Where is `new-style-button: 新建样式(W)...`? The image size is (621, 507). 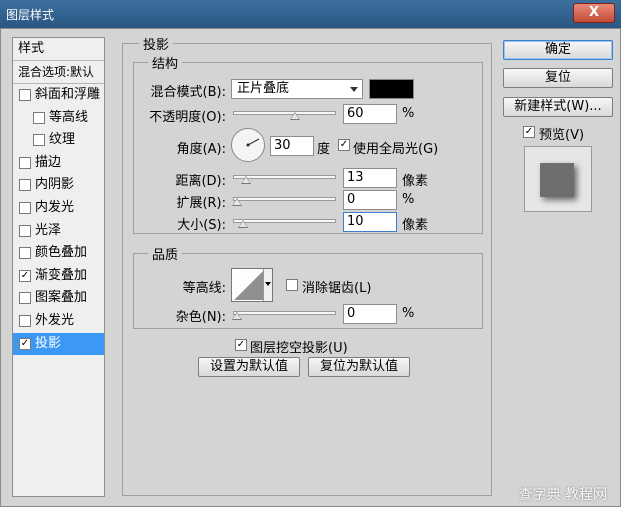
new-style-button: 新建样式(W)... is located at coordinates (558, 107).